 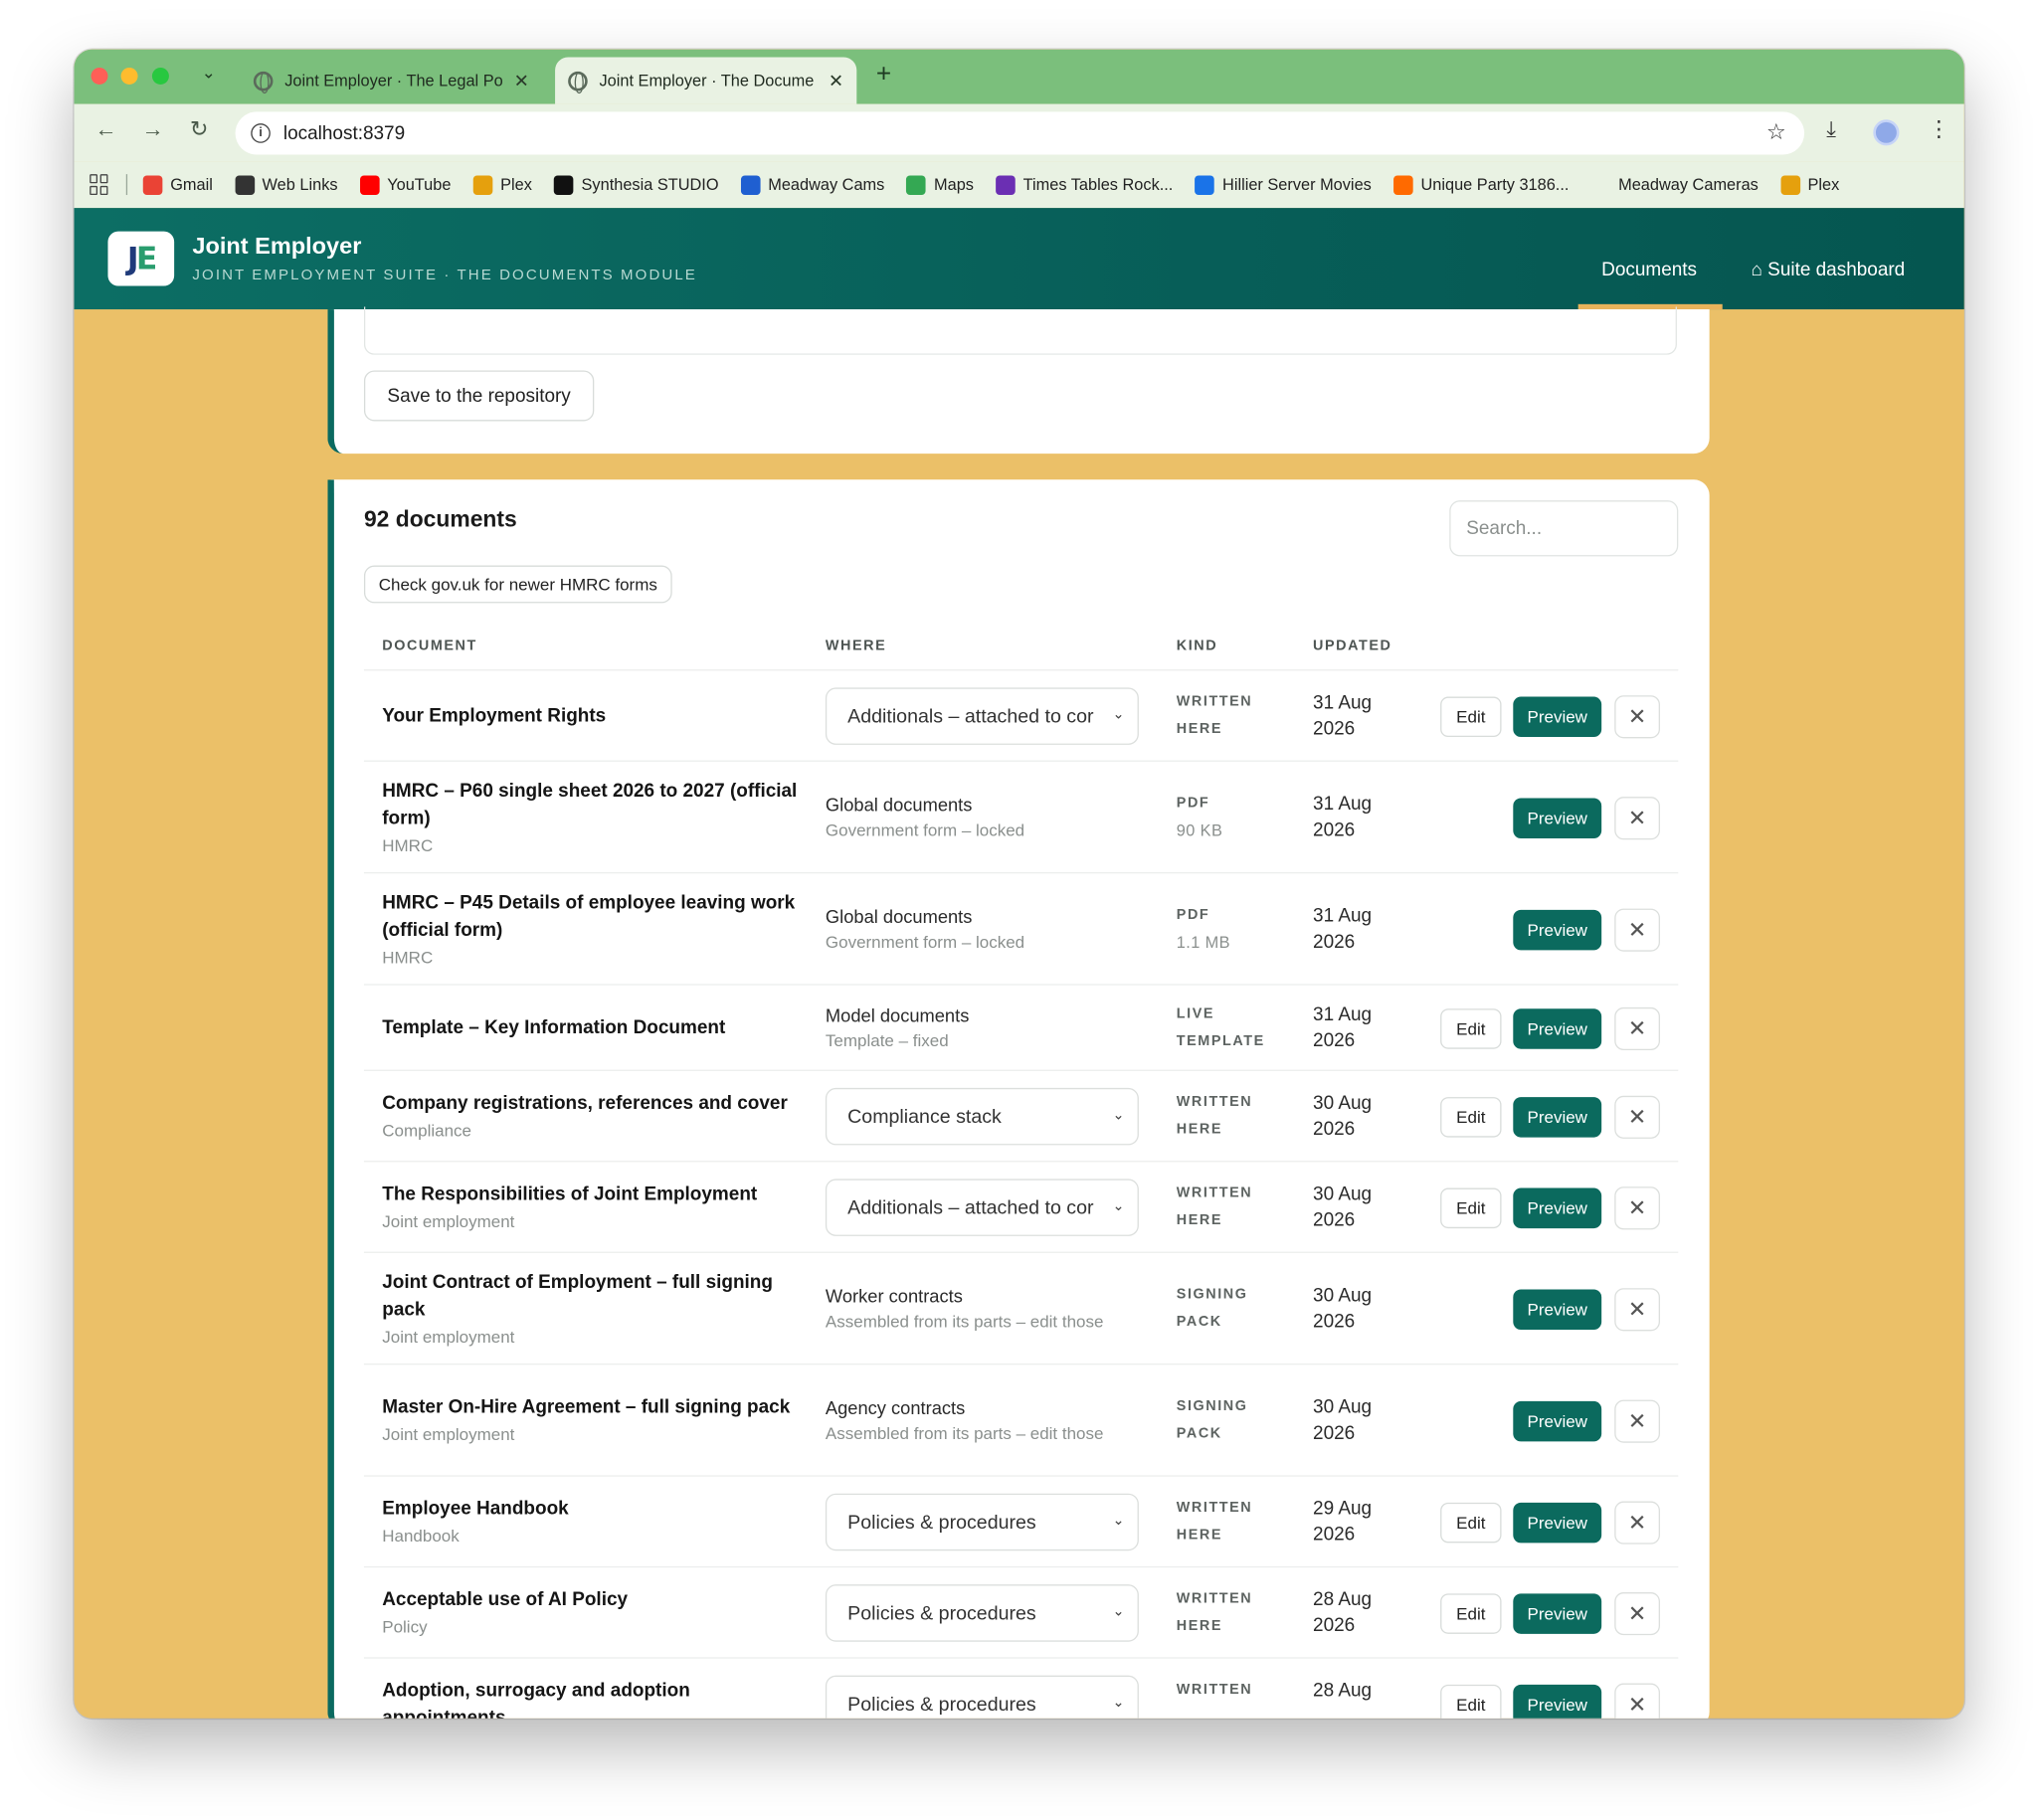 I want to click on reload-icon: ↻, so click(x=199, y=130).